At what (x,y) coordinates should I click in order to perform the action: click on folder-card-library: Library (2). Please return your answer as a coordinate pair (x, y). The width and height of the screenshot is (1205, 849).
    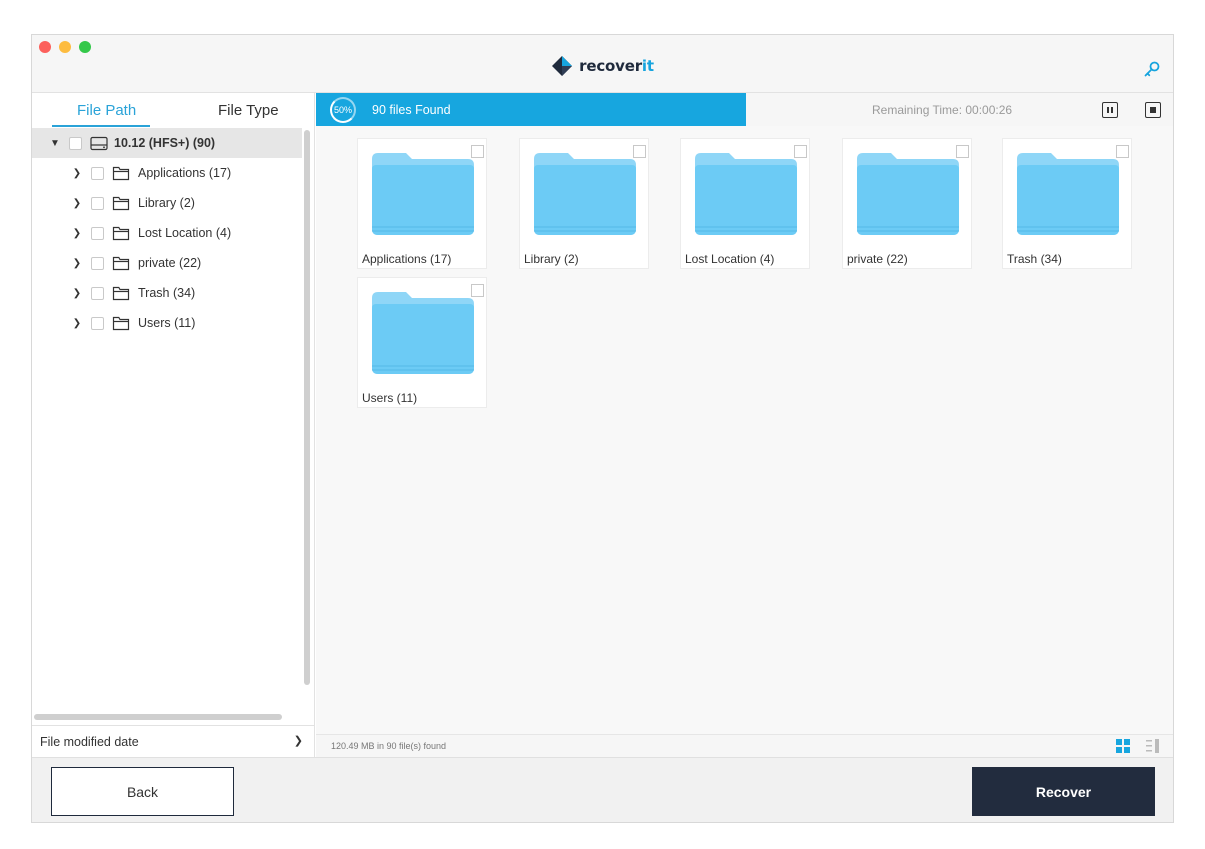
    Looking at the image, I should click on (584, 203).